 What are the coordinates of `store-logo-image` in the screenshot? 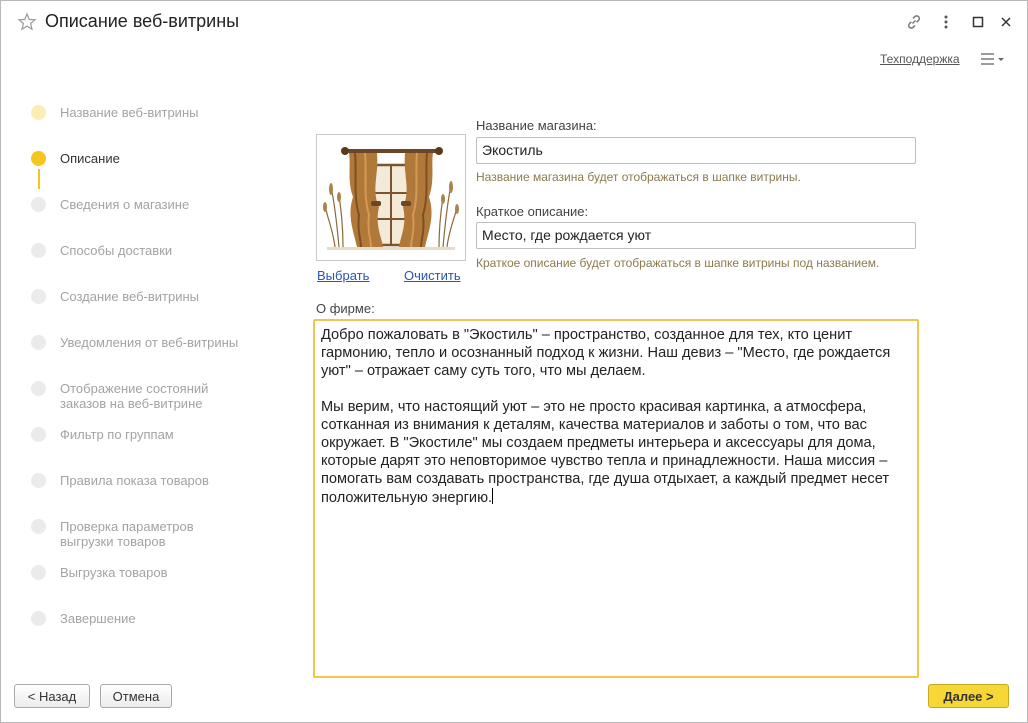 It's located at (391, 197).